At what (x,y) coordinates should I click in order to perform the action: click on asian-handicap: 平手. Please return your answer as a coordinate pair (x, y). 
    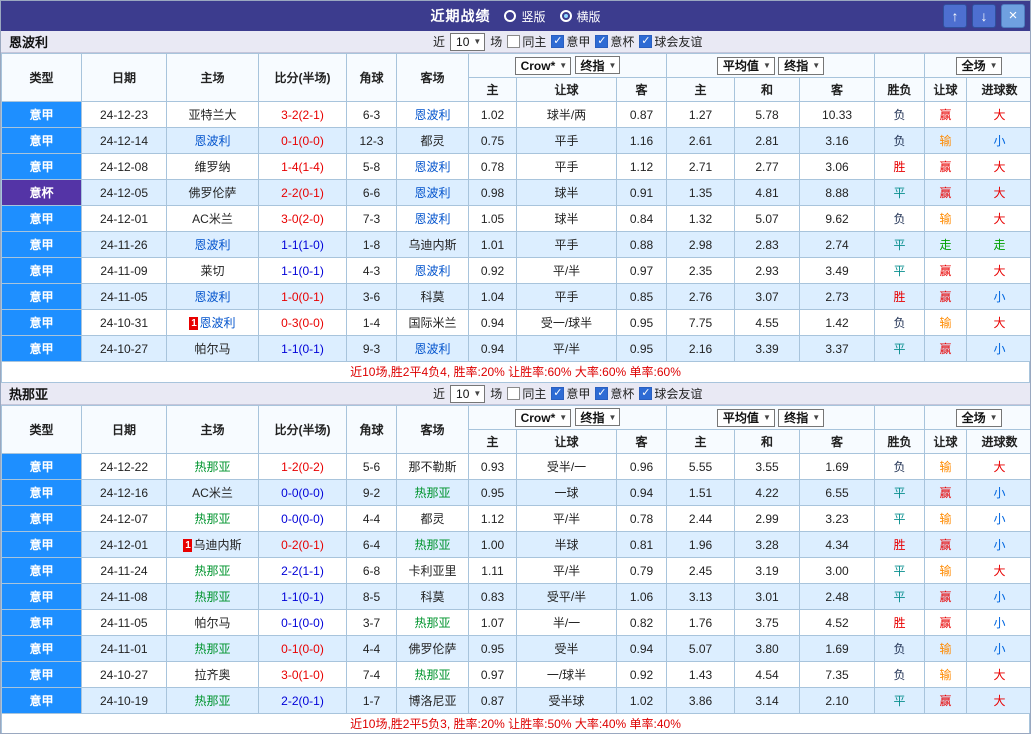
    Looking at the image, I should click on (566, 166).